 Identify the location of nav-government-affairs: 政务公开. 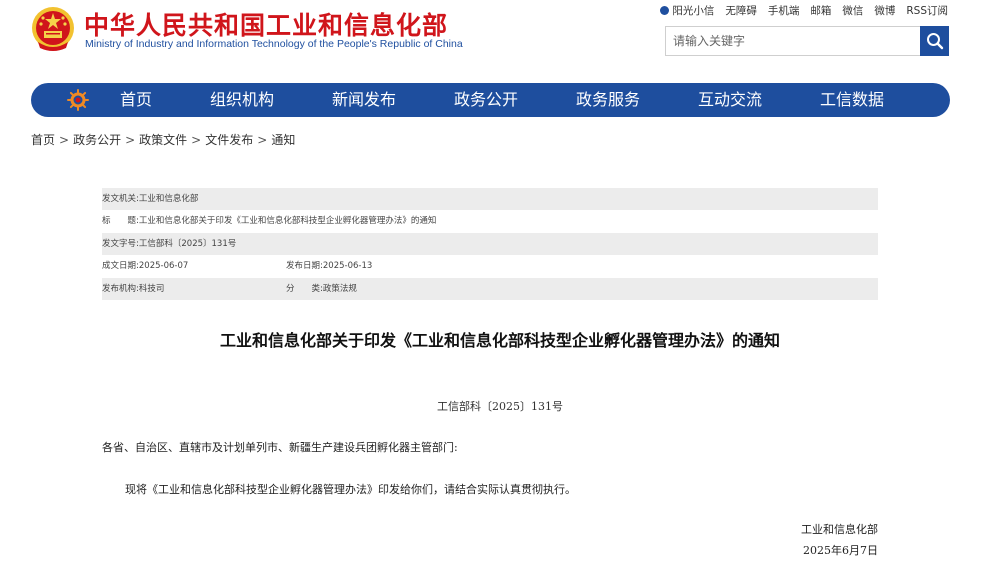
(486, 100).